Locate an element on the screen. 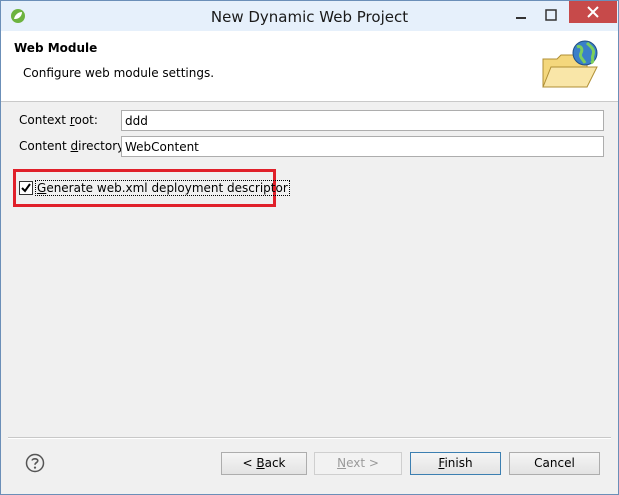  generate-descriptor-checkbox is located at coordinates (26, 188).